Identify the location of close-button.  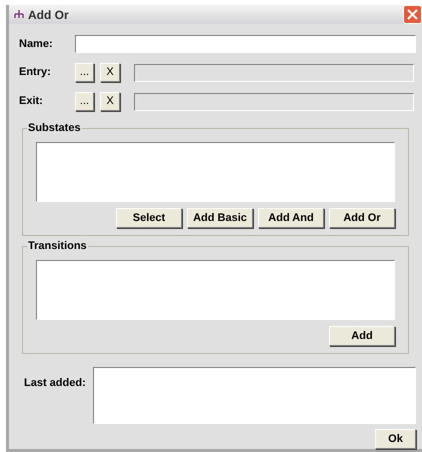
(412, 14).